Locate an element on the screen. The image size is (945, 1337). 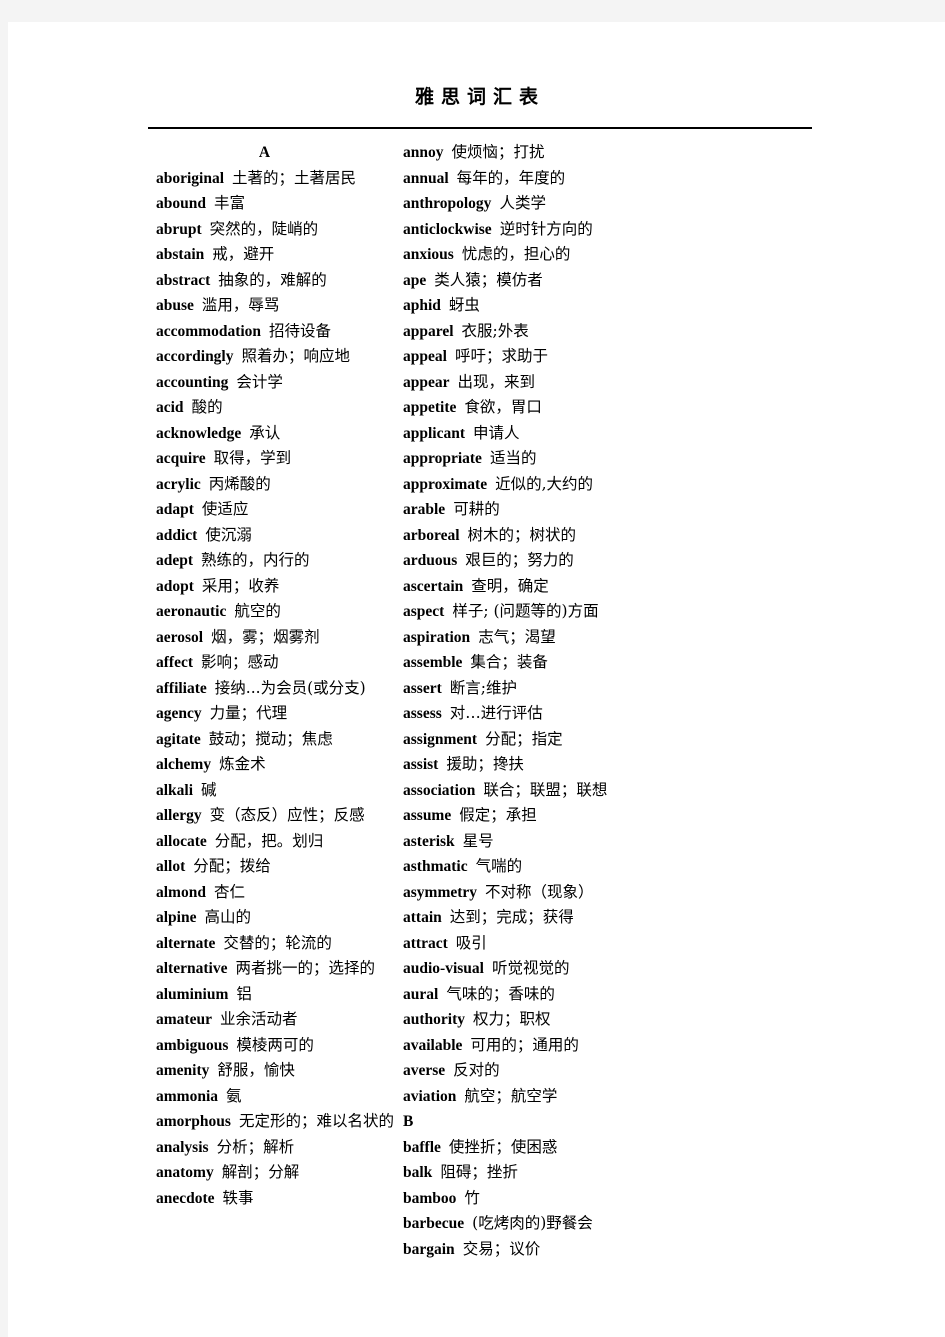
entry-word: alchemy is located at coordinates (184, 764).